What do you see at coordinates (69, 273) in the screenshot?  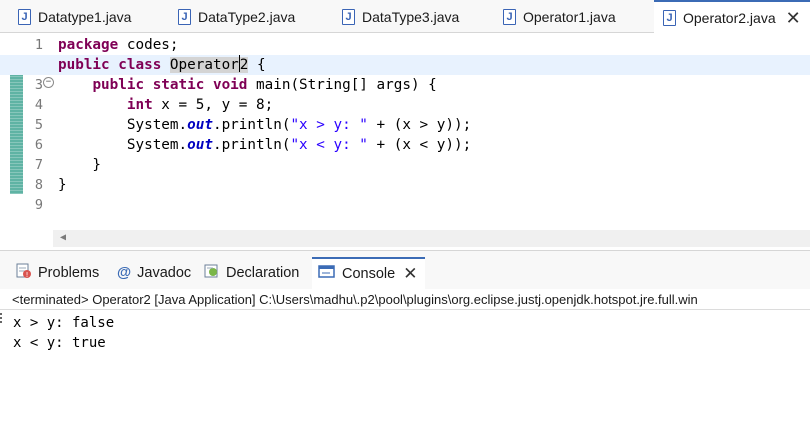 I see `tab-label: Problems` at bounding box center [69, 273].